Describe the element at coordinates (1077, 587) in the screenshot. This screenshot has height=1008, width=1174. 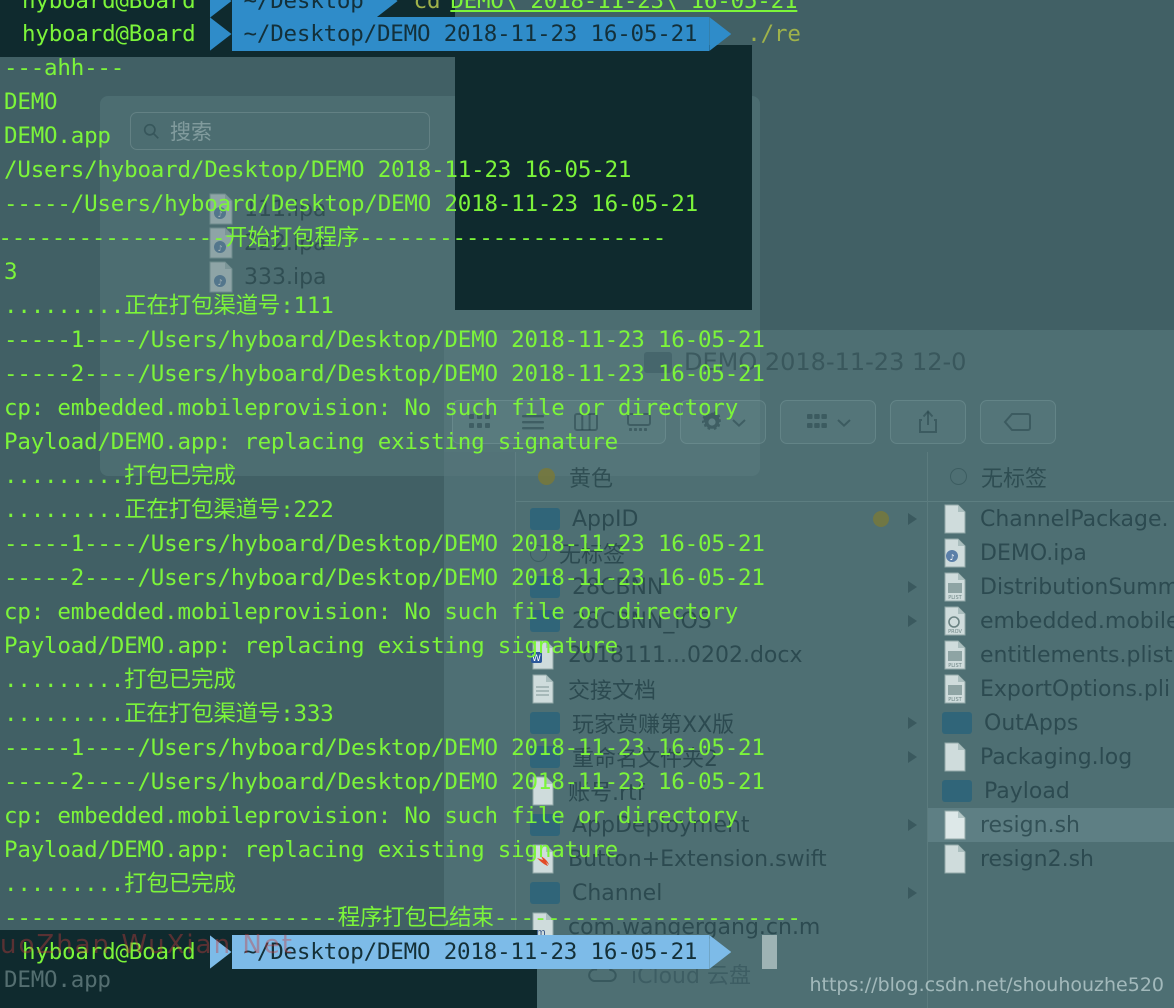
I see `file-name: DistributionSumm` at that location.